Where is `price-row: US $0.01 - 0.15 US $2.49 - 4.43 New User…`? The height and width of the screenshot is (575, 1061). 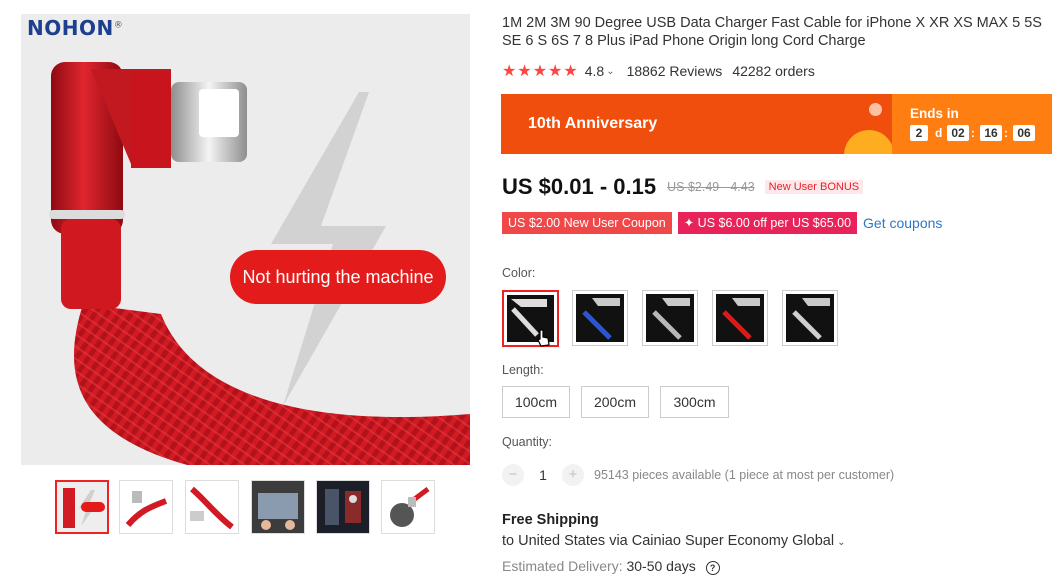
price-row: US $0.01 - 0.15 US $2.49 - 4.43 New User… is located at coordinates (683, 187).